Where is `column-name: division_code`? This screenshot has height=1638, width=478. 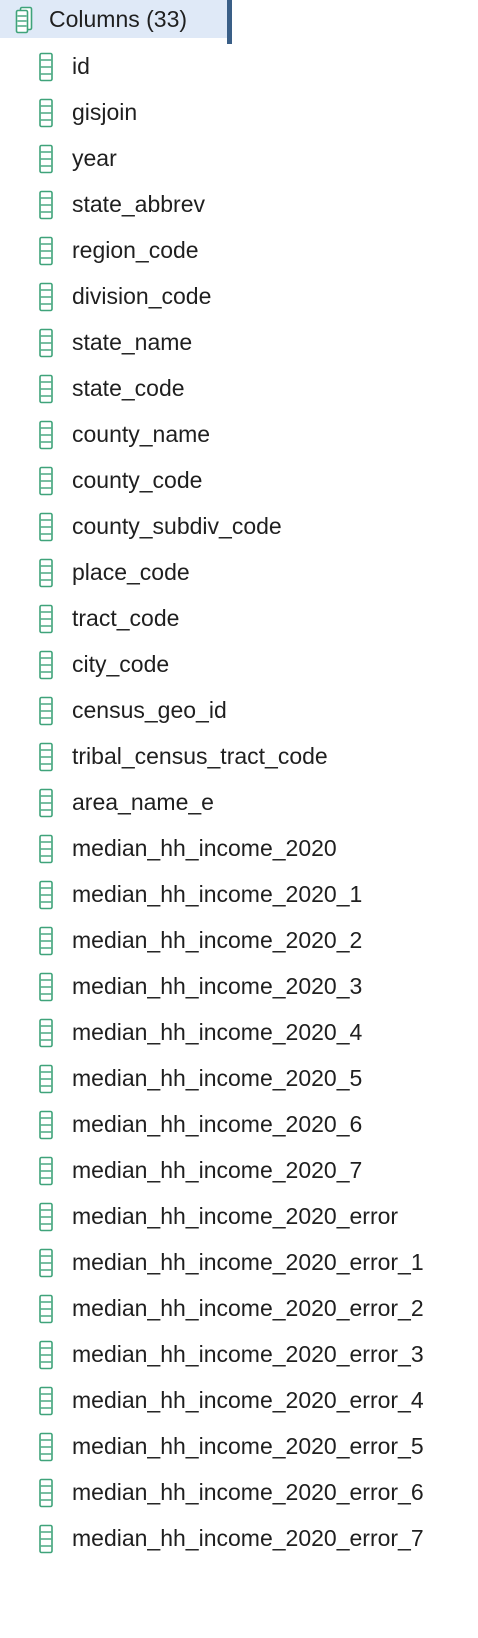 column-name: division_code is located at coordinates (142, 296).